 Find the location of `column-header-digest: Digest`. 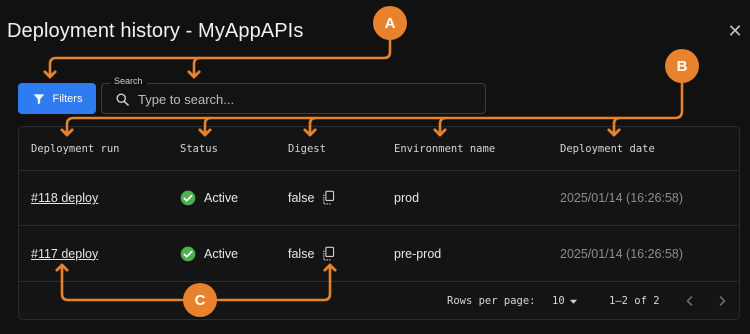

column-header-digest: Digest is located at coordinates (307, 148).